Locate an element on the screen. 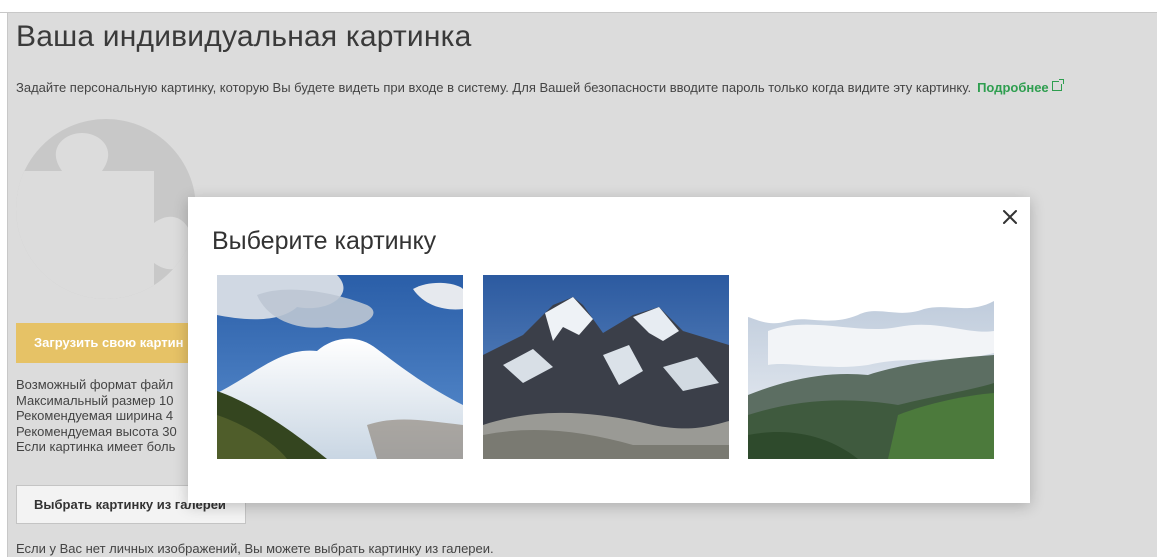 The image size is (1157, 557). requirement-width: Рекомендуемая ширина 4 is located at coordinates (95, 416).